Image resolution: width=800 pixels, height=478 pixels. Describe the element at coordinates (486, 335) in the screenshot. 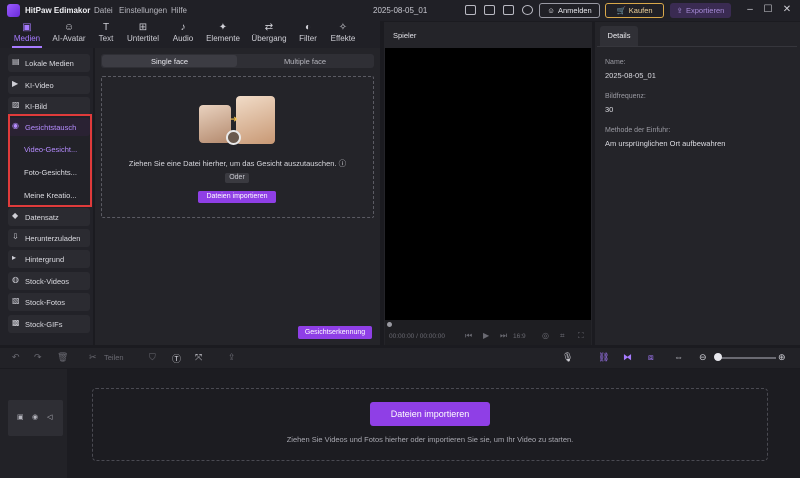

I see `play-icon: ▶` at that location.